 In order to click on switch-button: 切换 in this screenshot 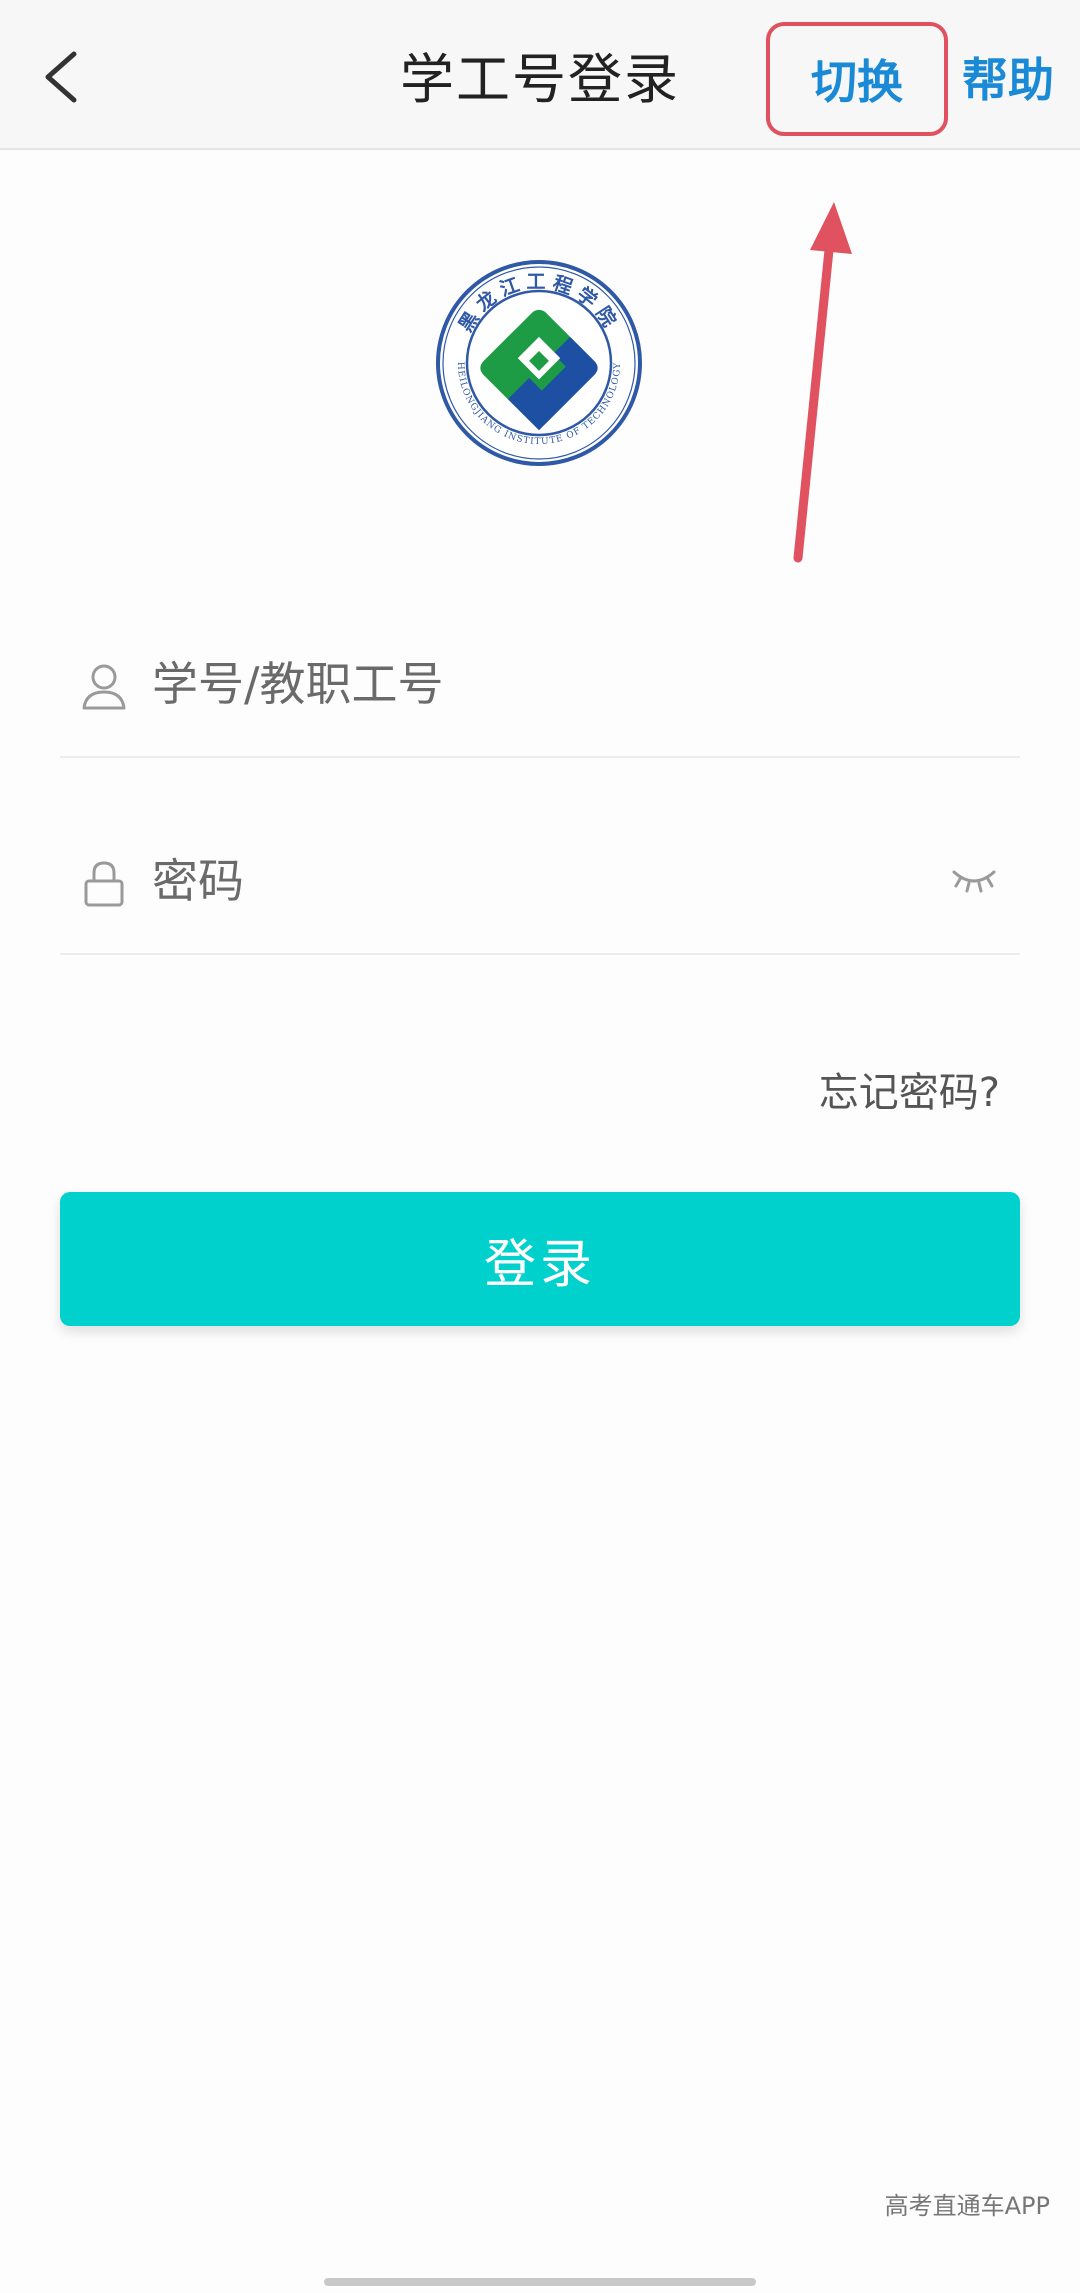, I will do `click(857, 79)`.